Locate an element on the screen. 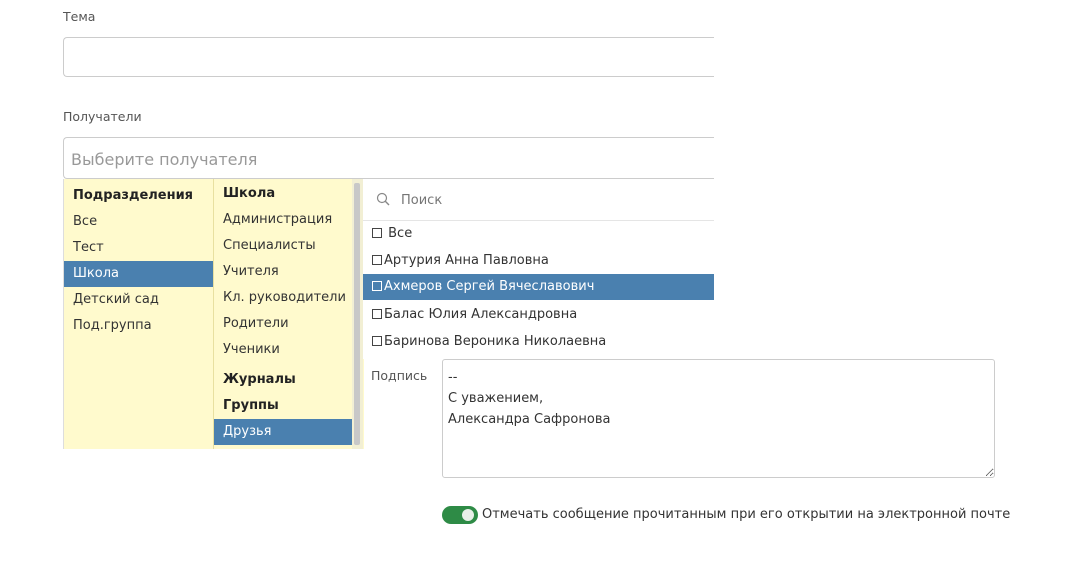 Image resolution: width=1068 pixels, height=579 pixels. signature-textarea is located at coordinates (718, 418).